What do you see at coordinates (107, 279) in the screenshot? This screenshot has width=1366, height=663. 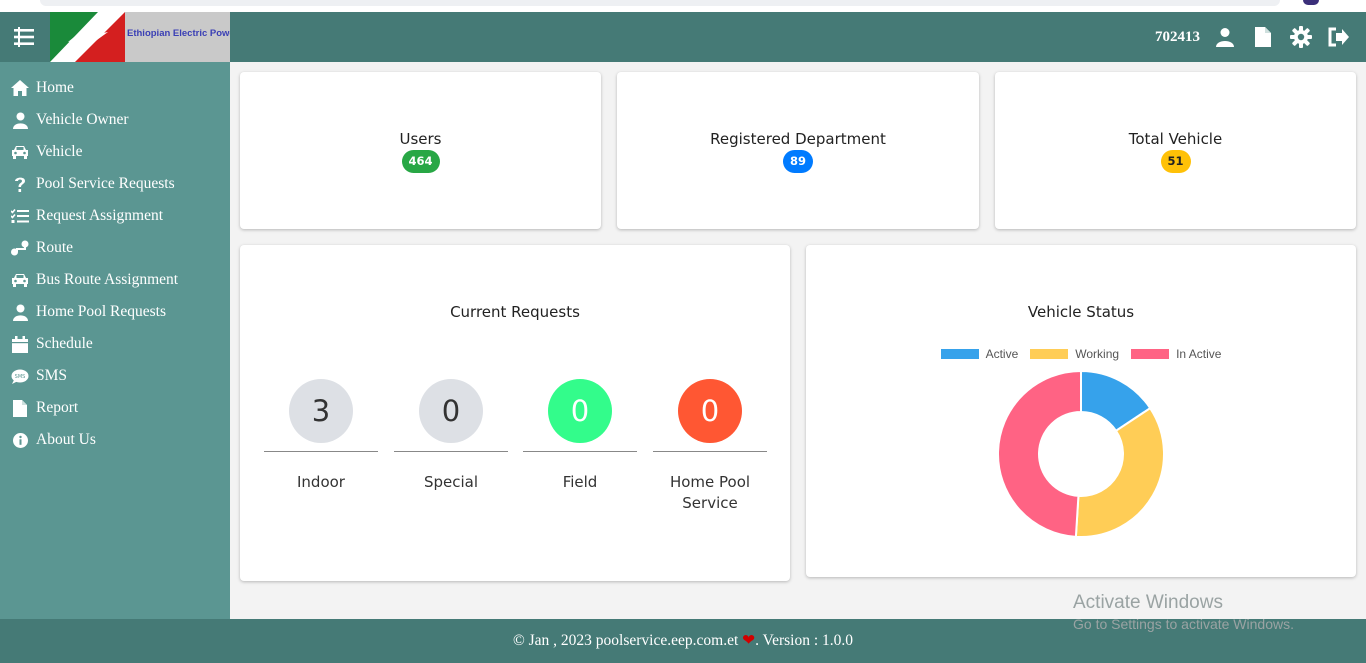 I see `sidebar-item-label: Bus Route Assignment` at bounding box center [107, 279].